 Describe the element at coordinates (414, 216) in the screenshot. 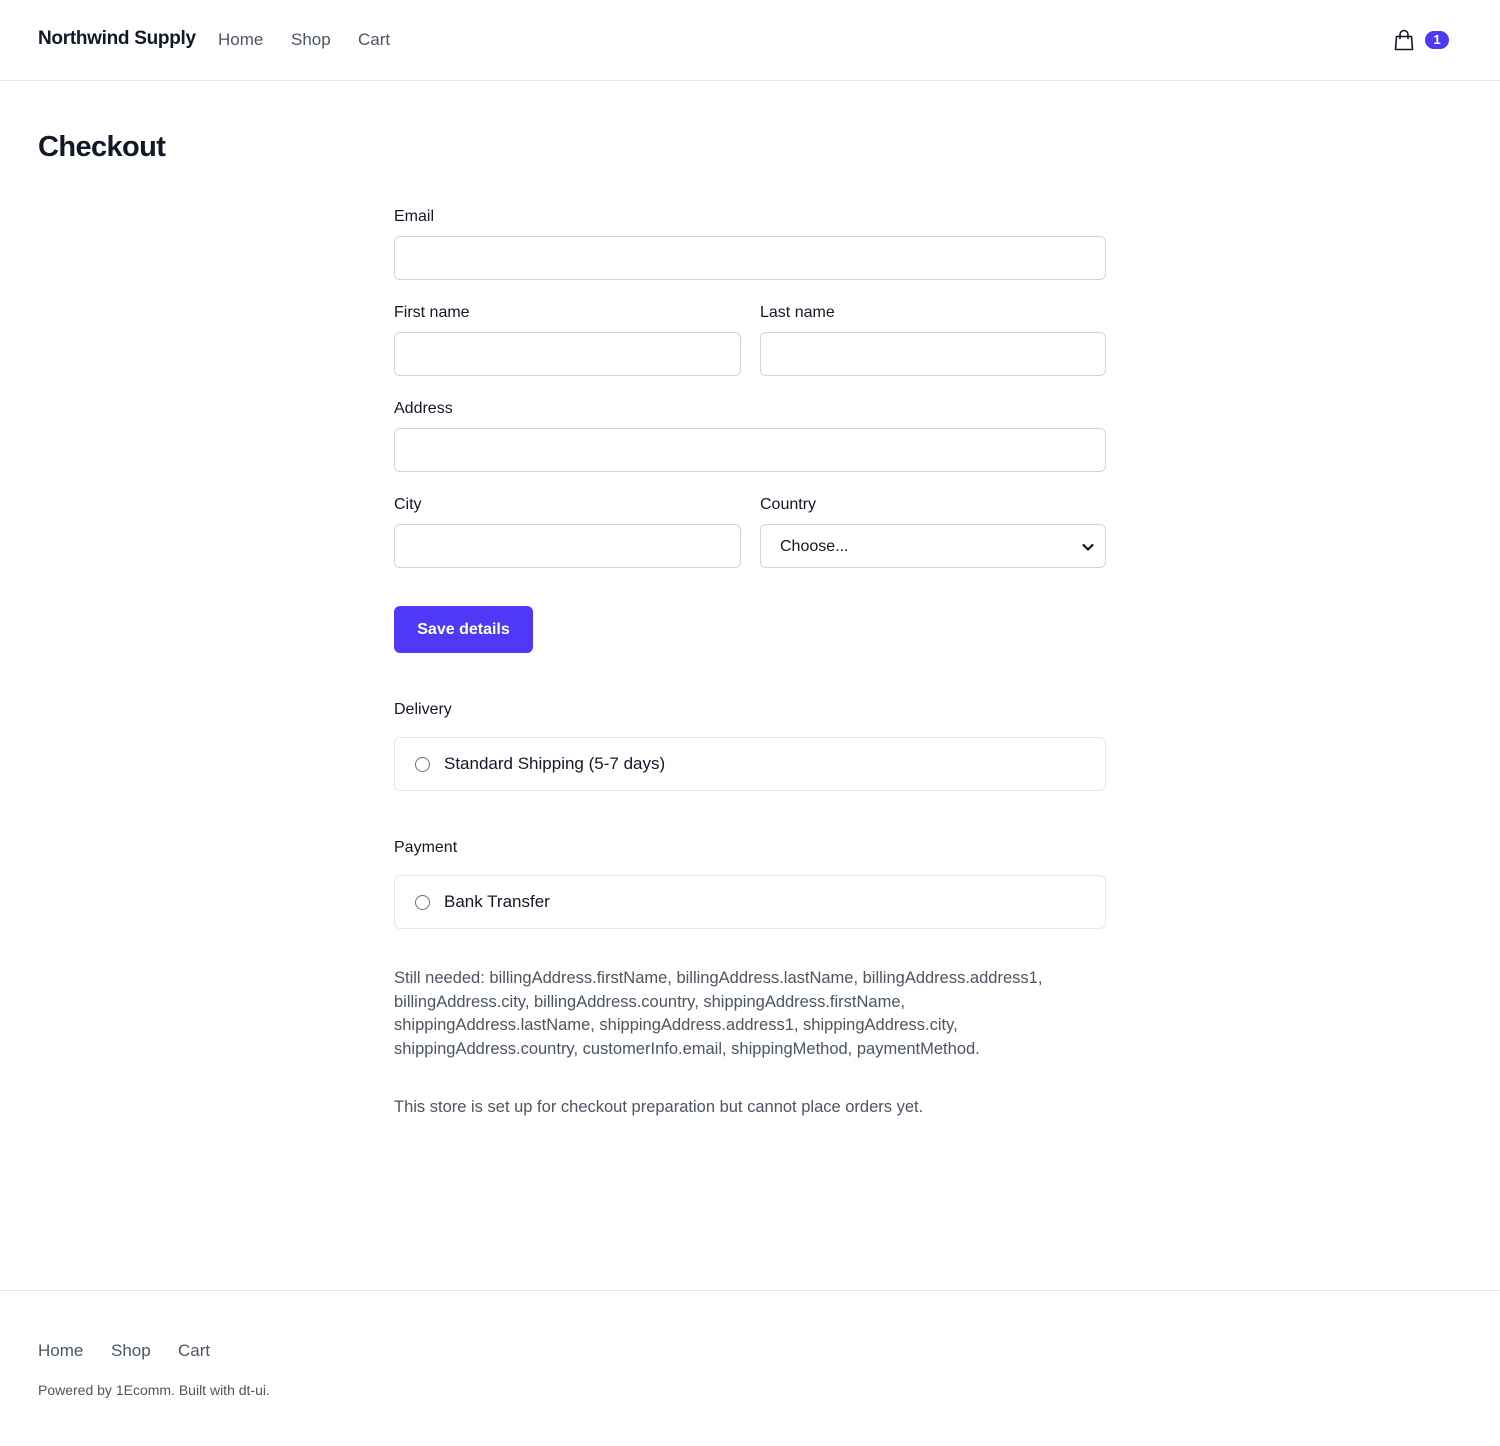

I see `email-label: Email` at that location.